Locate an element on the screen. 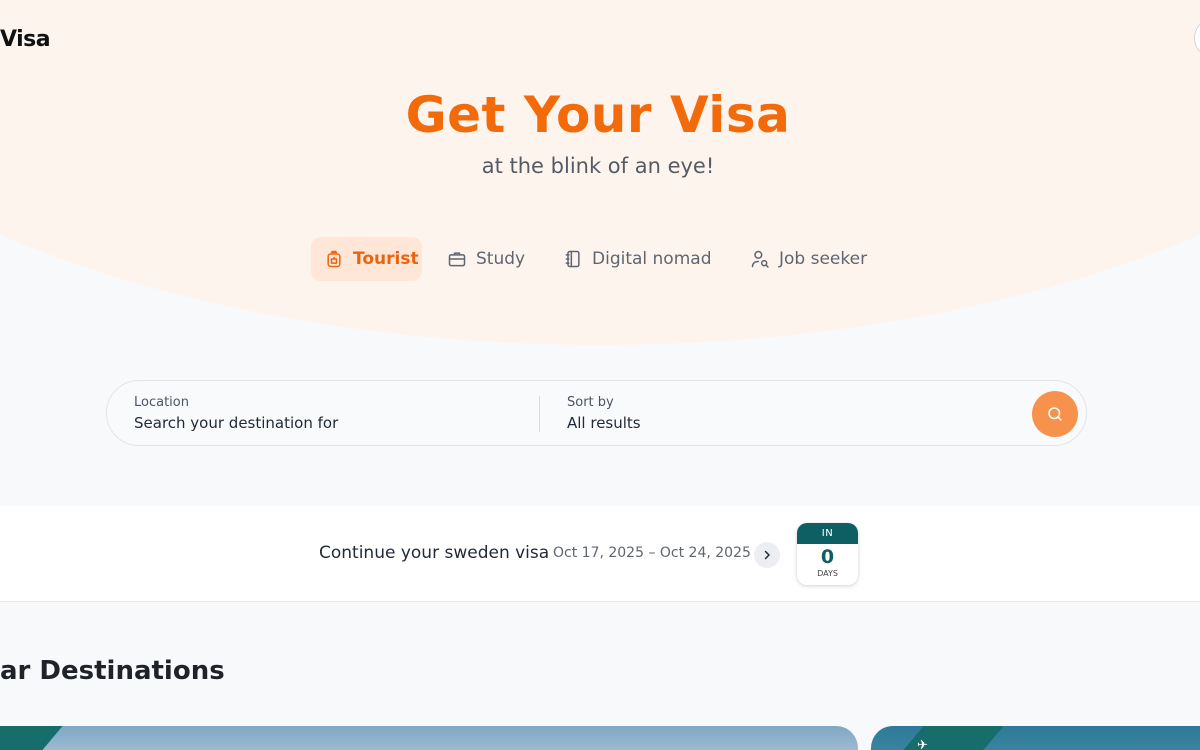 The image size is (1200, 750). continue-button is located at coordinates (767, 555).